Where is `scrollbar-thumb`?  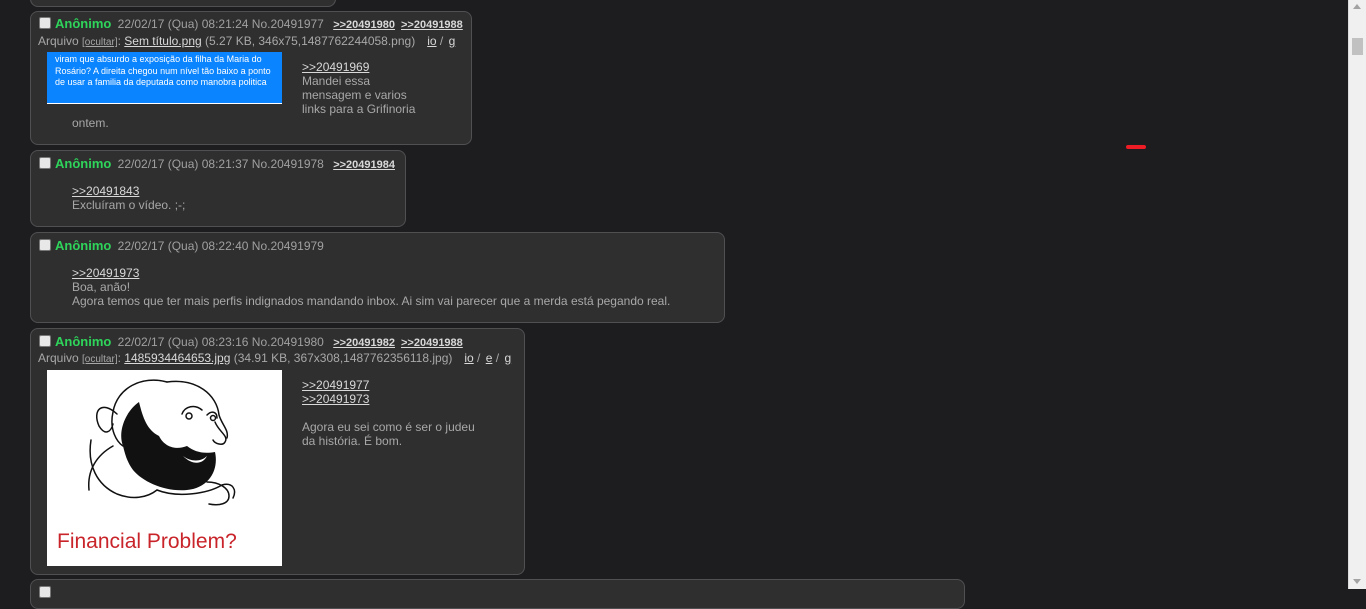
scrollbar-thumb is located at coordinates (1357, 46).